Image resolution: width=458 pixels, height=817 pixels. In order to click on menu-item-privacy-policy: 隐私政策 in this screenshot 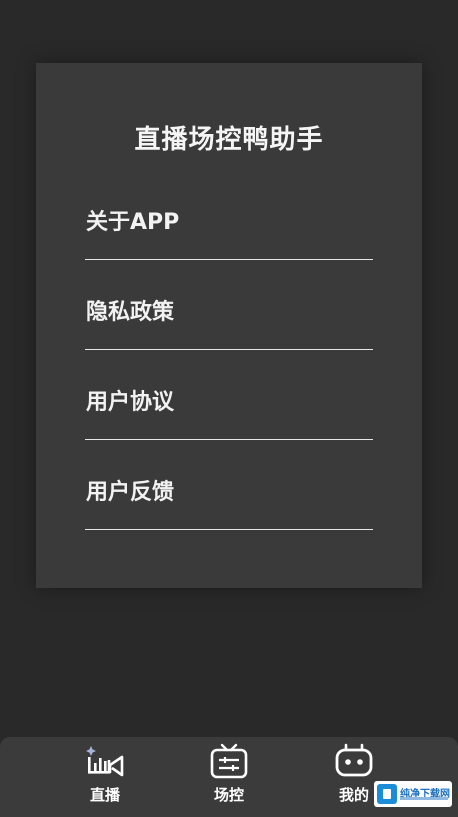, I will do `click(229, 322)`.